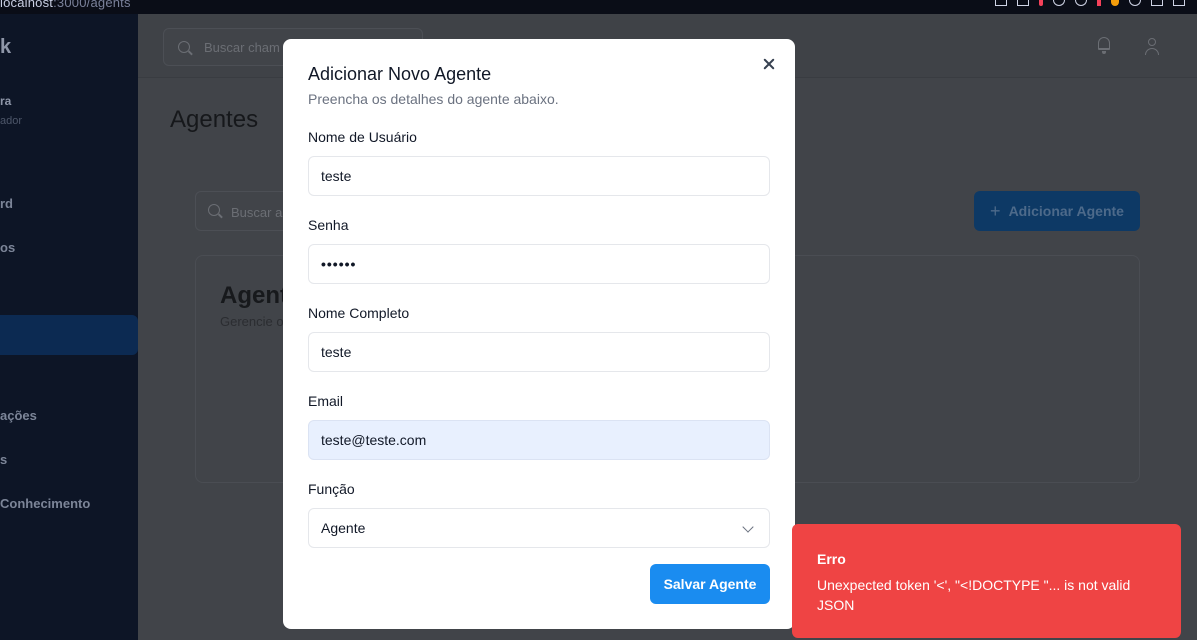 Image resolution: width=1197 pixels, height=640 pixels. What do you see at coordinates (92, 5) in the screenshot?
I see `url-path: :3000/agents` at bounding box center [92, 5].